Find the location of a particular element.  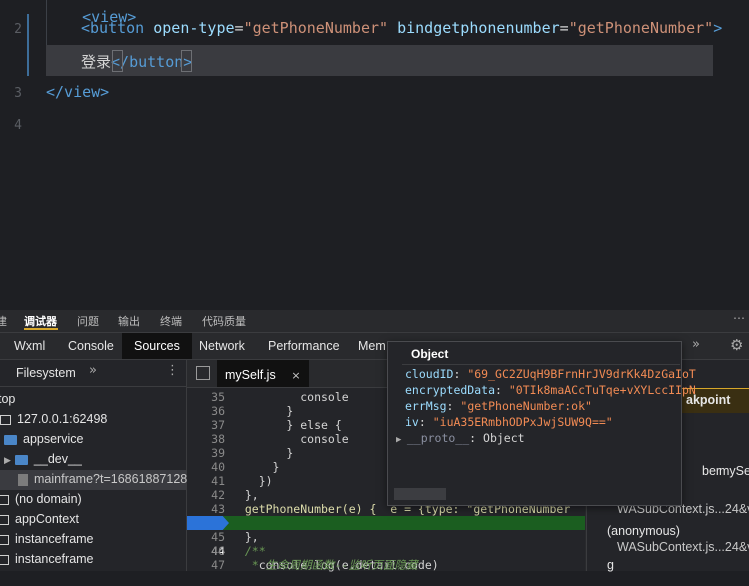

button-open-tag: <button is located at coordinates (113, 28).